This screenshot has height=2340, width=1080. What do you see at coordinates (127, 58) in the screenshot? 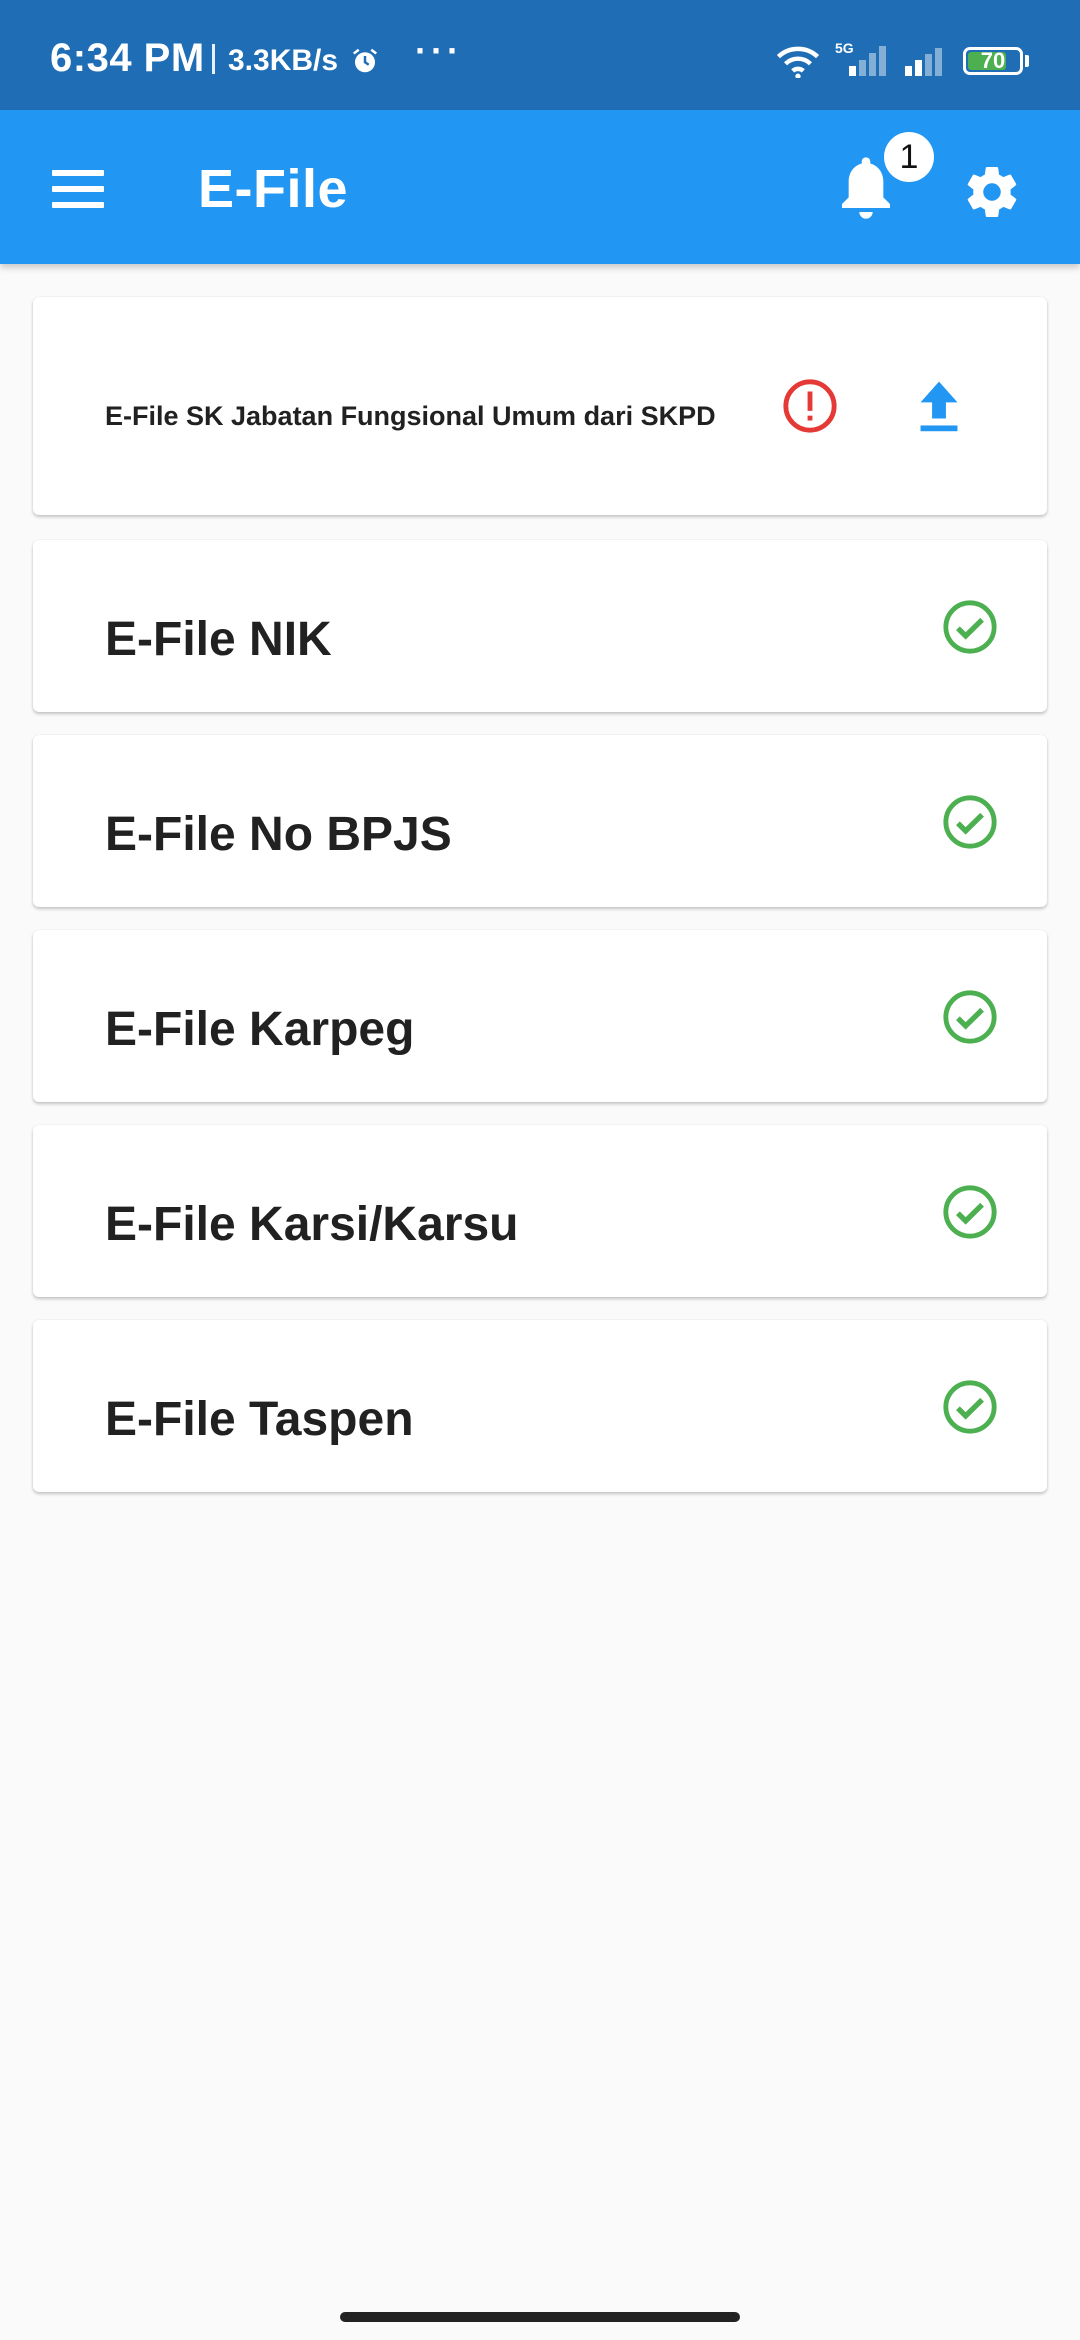
I see `status-time: 6:34 PM` at bounding box center [127, 58].